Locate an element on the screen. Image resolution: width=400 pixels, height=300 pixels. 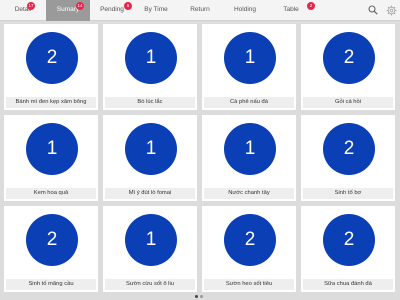
tab-summary: Sumary 14 is located at coordinates (68, 10).